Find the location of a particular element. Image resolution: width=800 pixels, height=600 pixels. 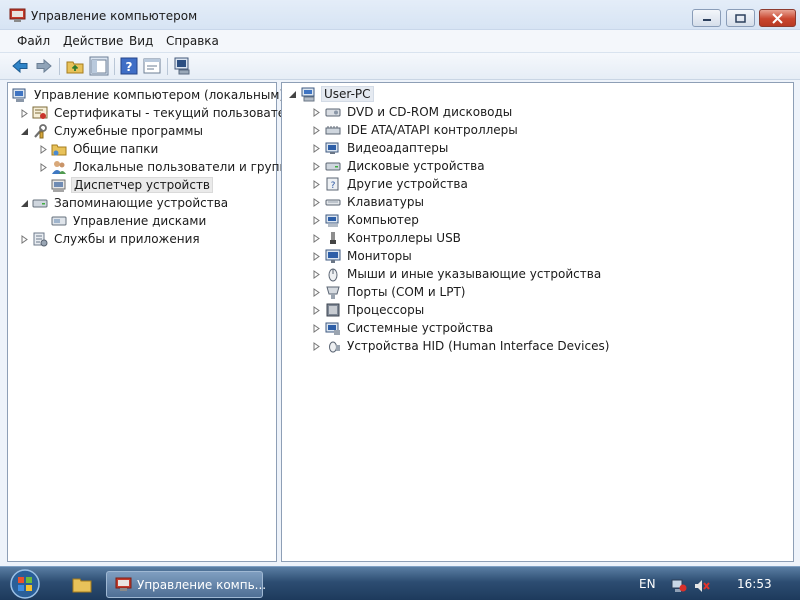

shared-folder-icon is located at coordinates (59, 150).